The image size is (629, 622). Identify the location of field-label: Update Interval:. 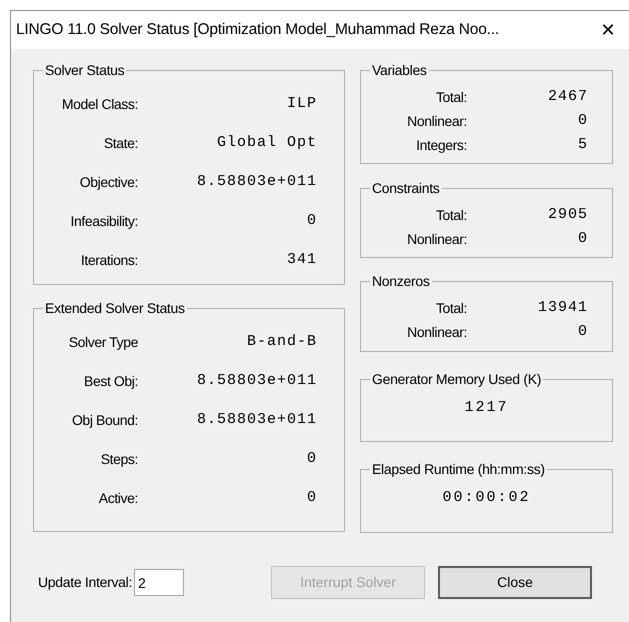
(85, 582).